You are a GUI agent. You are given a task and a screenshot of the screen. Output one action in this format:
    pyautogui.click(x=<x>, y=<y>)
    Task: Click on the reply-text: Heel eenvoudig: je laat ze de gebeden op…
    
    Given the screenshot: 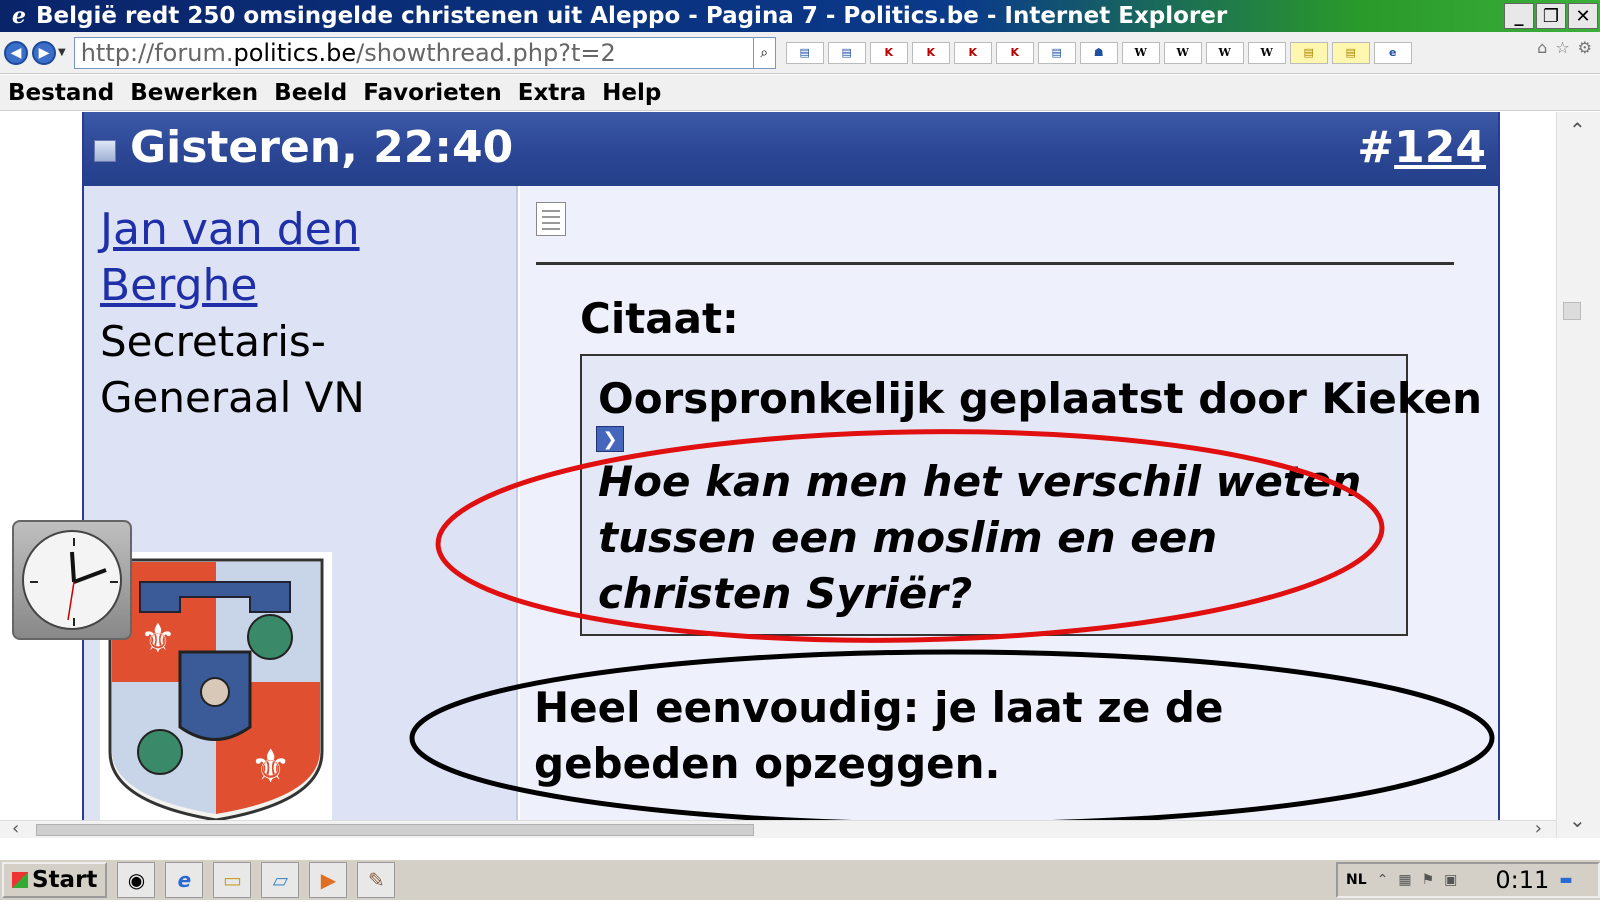 What is the action you would take?
    pyautogui.click(x=879, y=735)
    